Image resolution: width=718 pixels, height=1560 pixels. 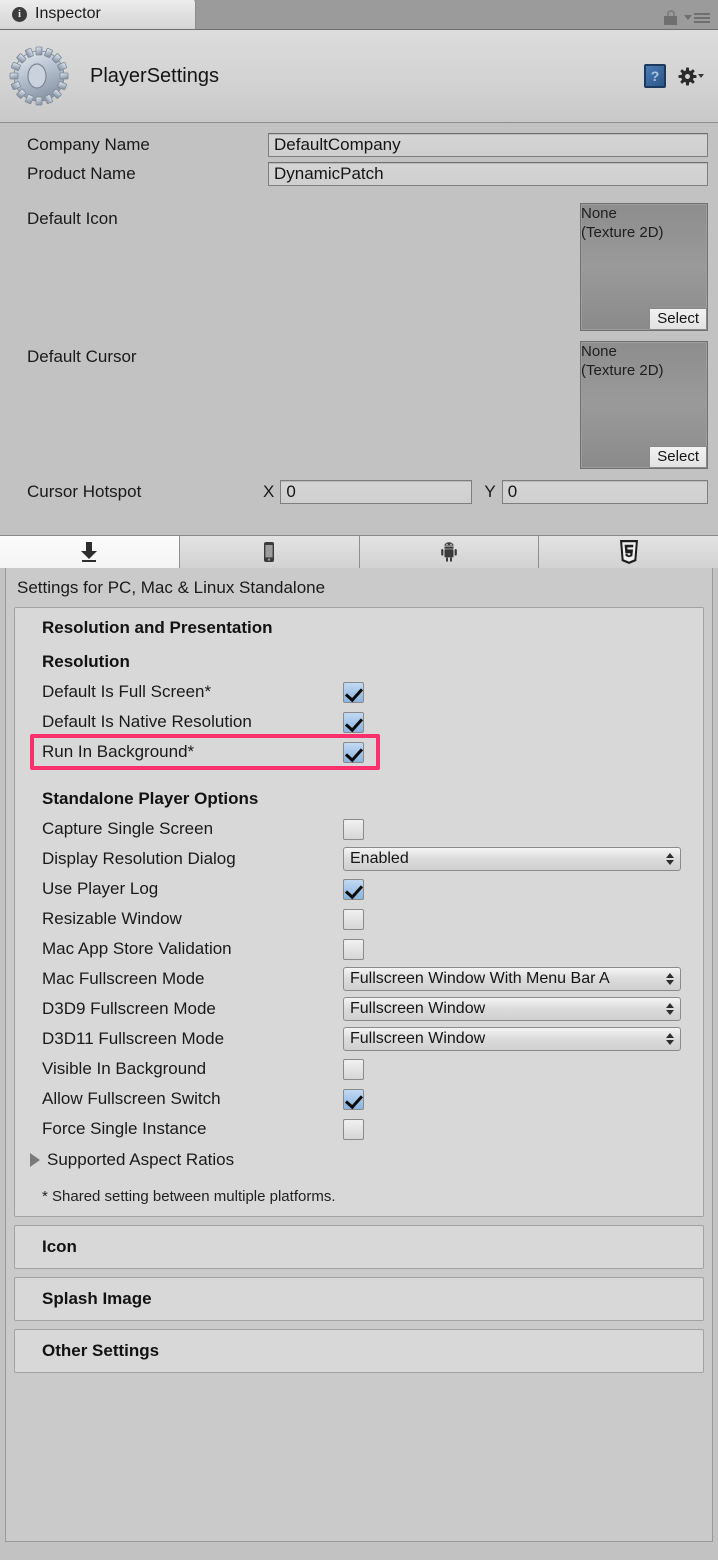 What do you see at coordinates (512, 1039) in the screenshot?
I see `dropdown-d3d11-fullscreen-mode: Fullscreen Window` at bounding box center [512, 1039].